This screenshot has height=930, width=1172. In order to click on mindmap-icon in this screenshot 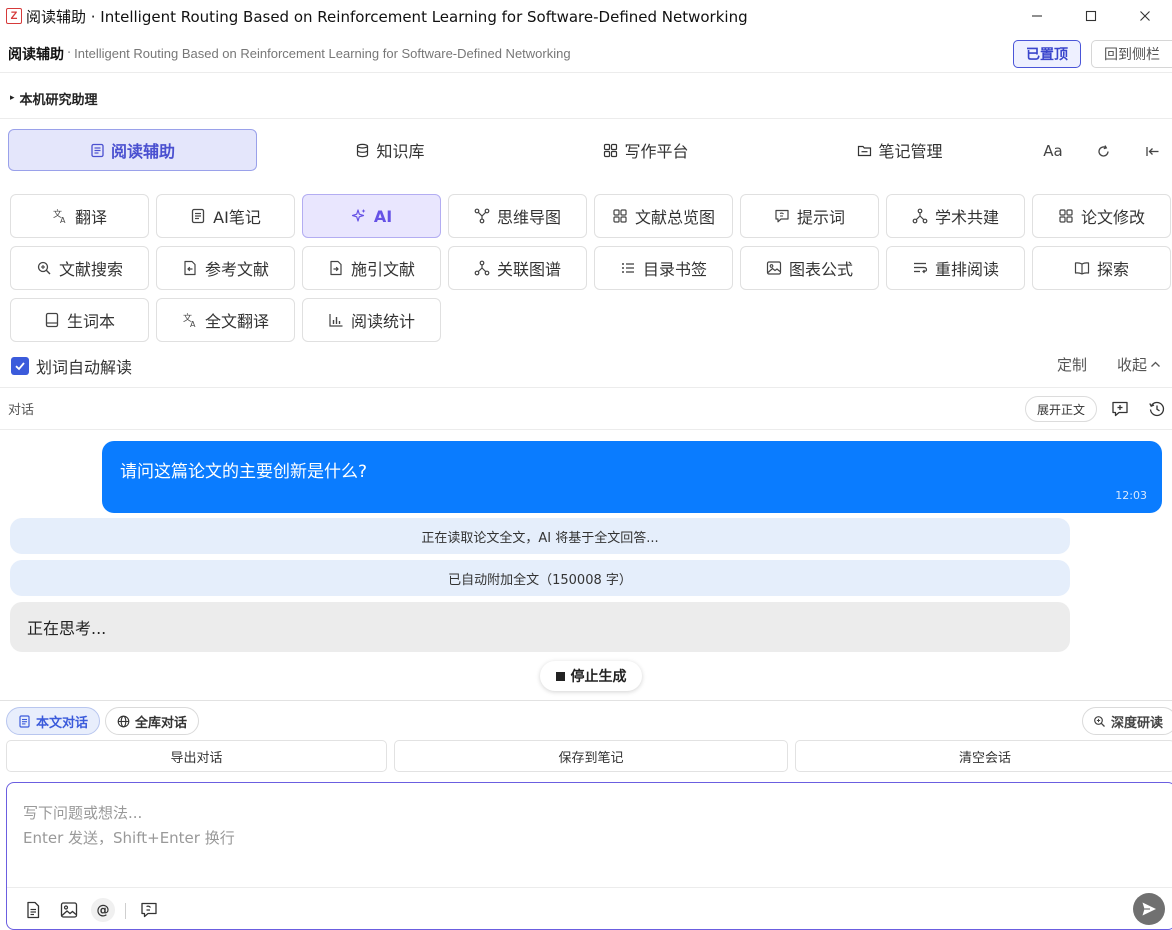, I will do `click(482, 216)`.